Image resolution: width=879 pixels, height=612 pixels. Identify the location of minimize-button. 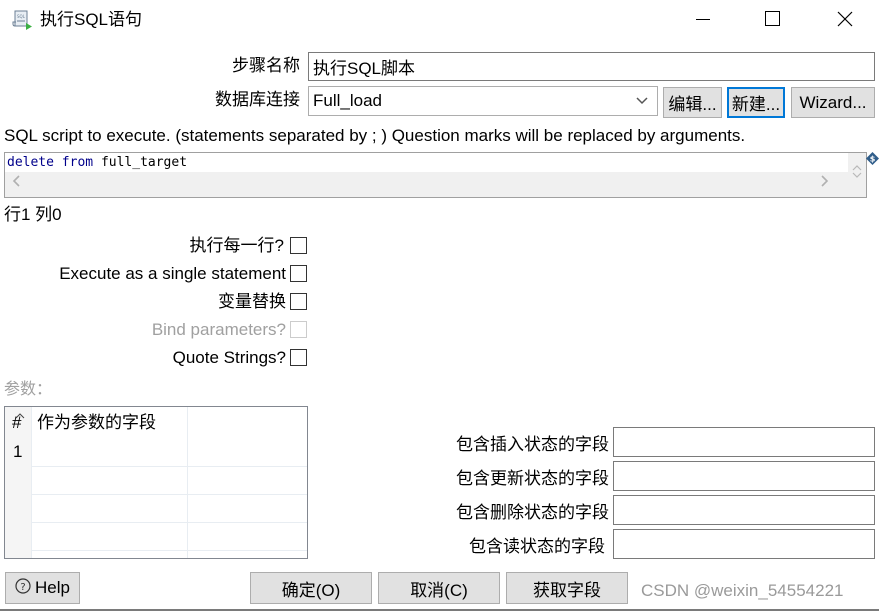
(703, 21).